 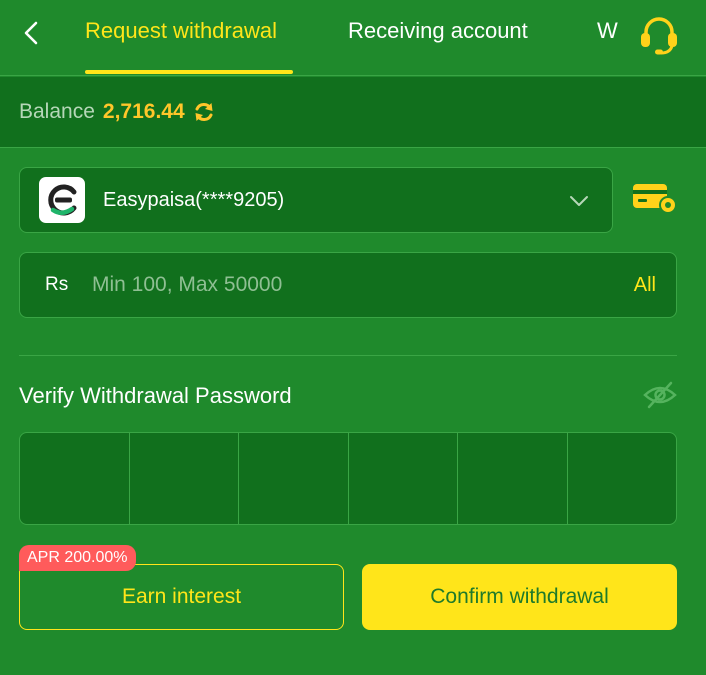 What do you see at coordinates (579, 201) in the screenshot?
I see `chevron-down-icon` at bounding box center [579, 201].